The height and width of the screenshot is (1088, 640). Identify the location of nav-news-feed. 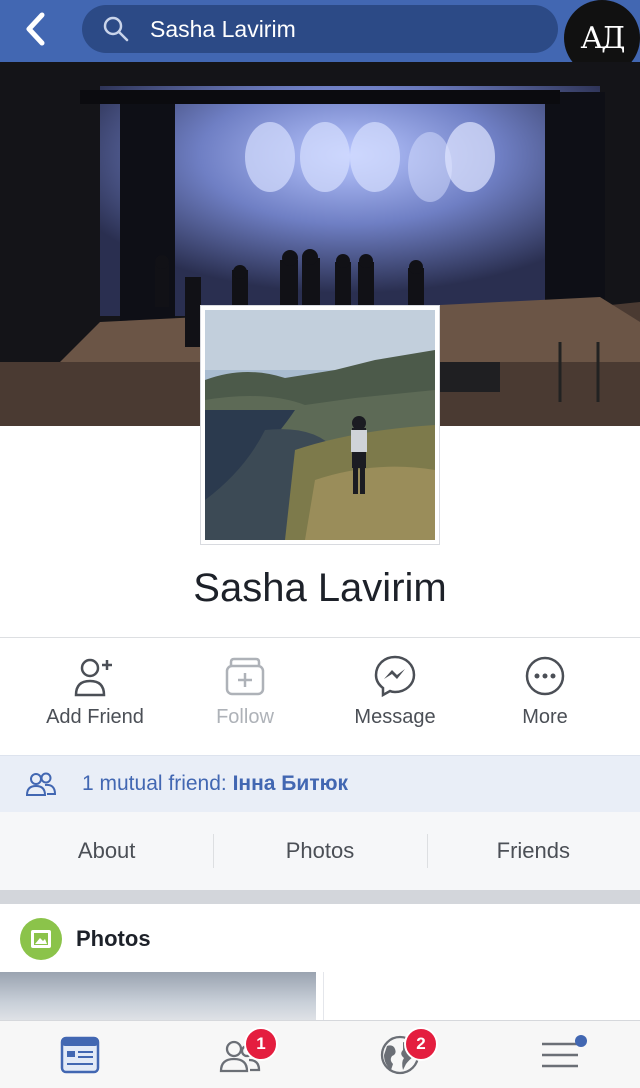
(80, 1054).